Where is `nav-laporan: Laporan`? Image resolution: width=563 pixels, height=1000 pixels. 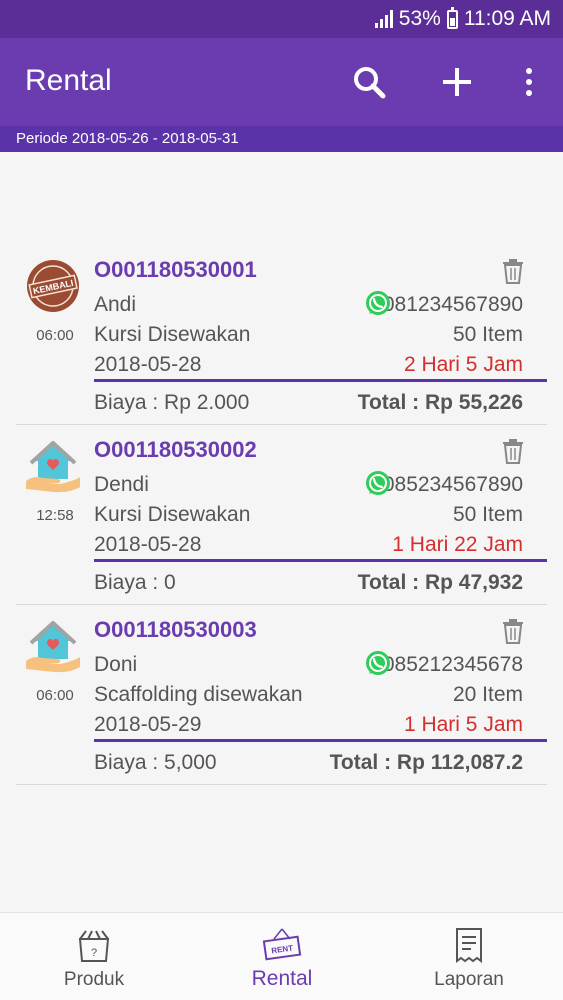 nav-laporan: Laporan is located at coordinates (469, 956).